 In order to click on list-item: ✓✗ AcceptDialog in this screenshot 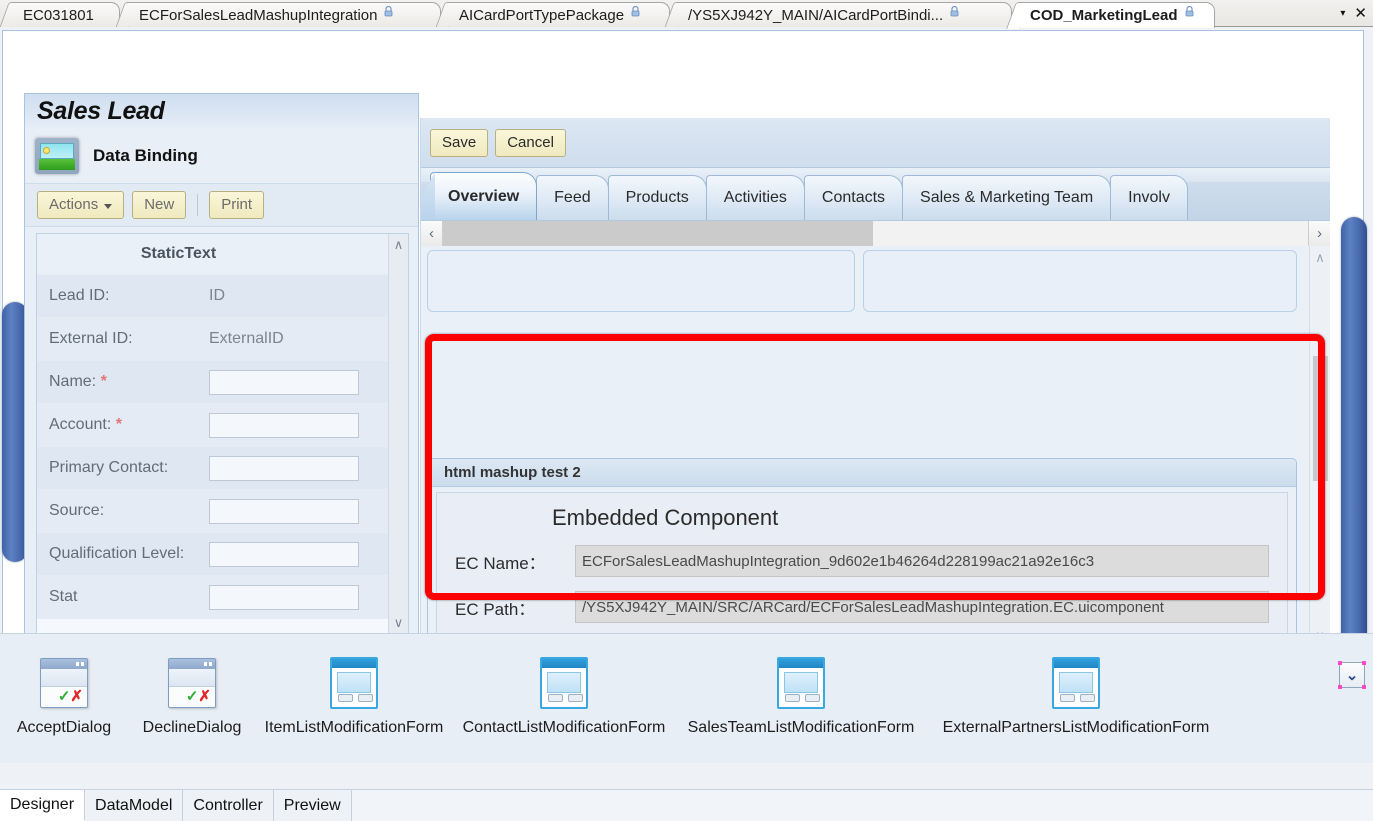, I will do `click(64, 695)`.